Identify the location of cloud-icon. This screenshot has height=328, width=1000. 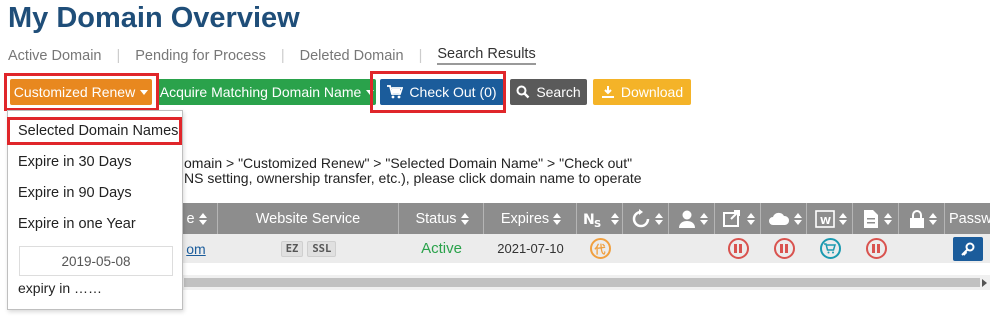
(778, 218).